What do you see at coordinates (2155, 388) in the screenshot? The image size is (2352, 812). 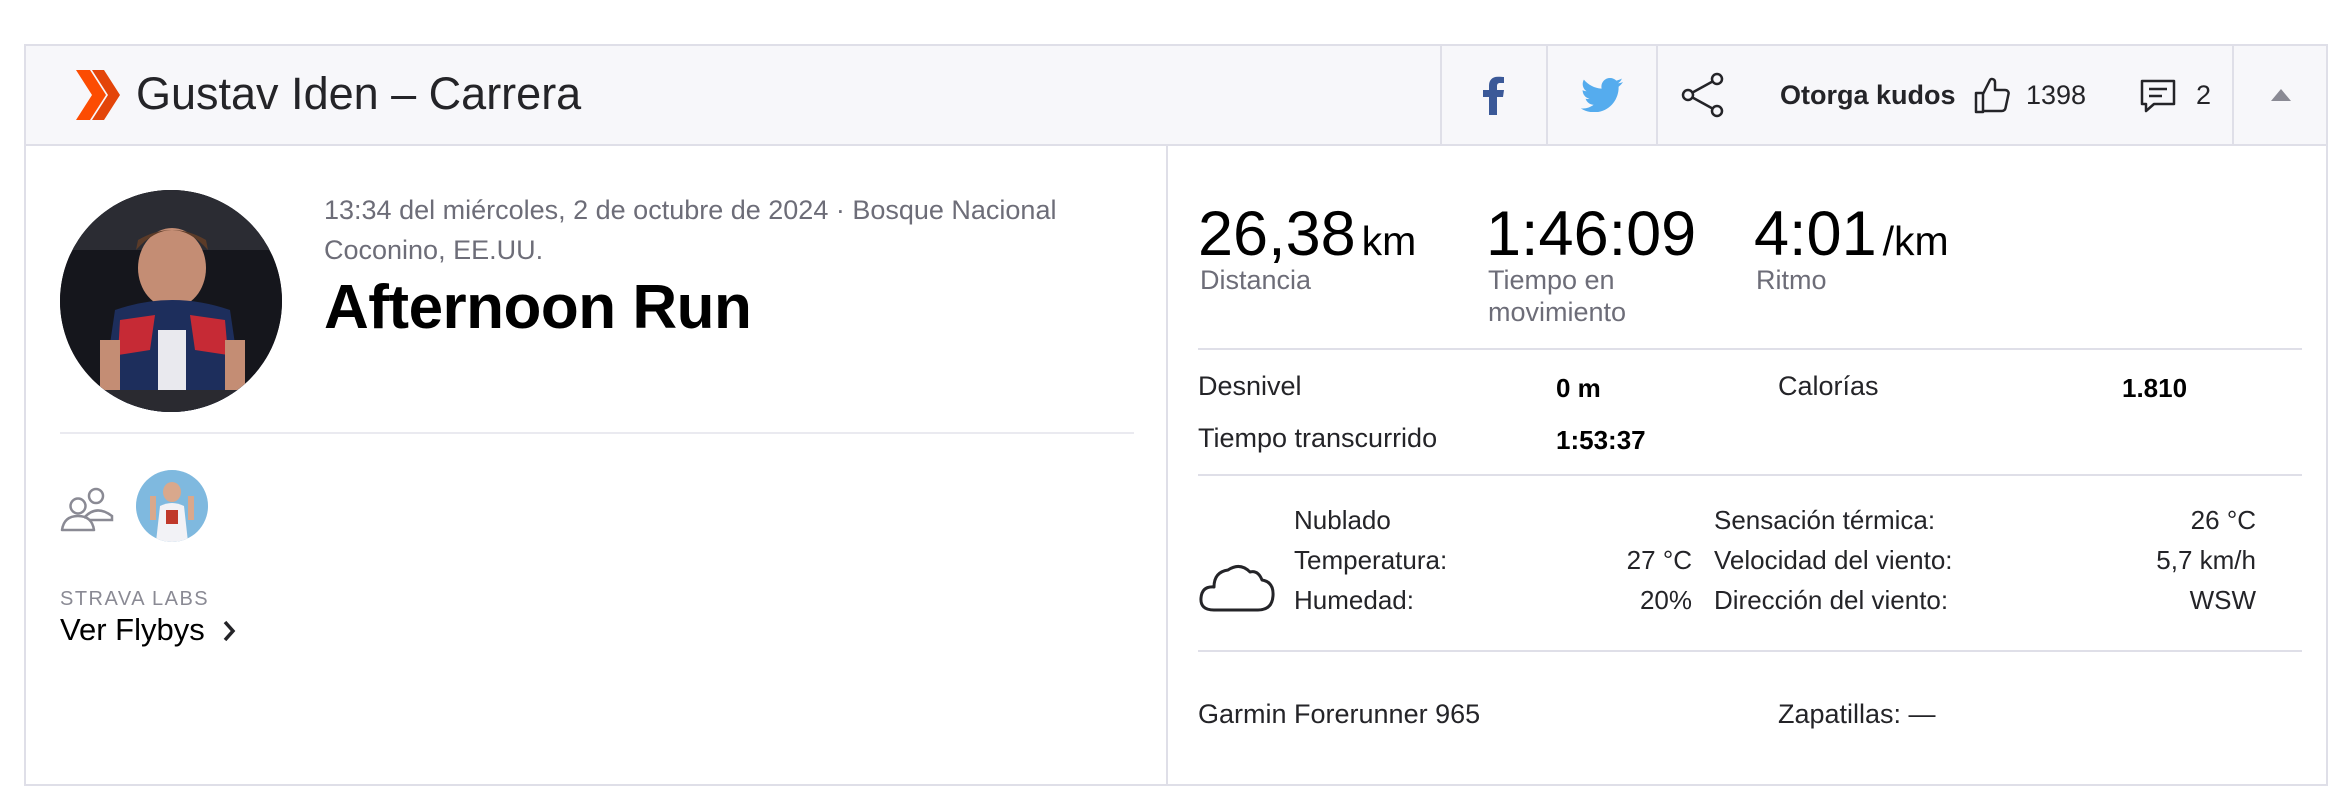 I see `calories-value: 1.810` at bounding box center [2155, 388].